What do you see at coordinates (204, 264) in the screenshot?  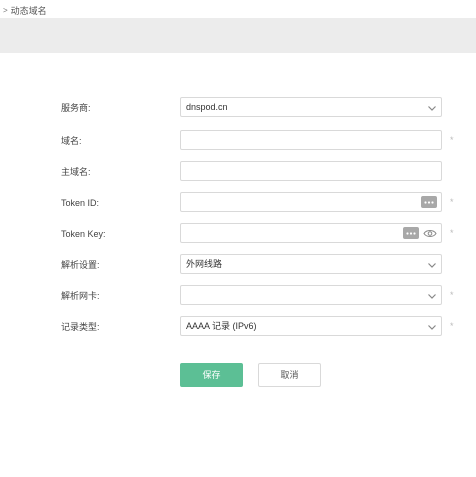 I see `resolve-setting-value: 外网线路` at bounding box center [204, 264].